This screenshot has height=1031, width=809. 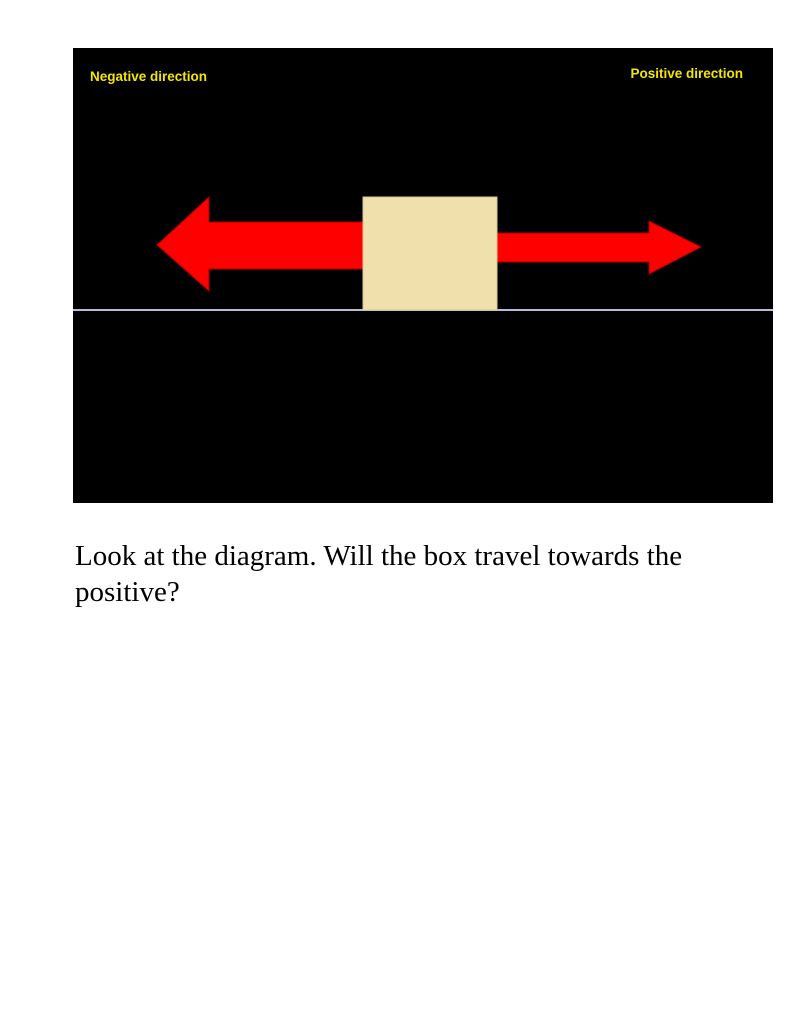 I want to click on positive-direction-label: Positive direction, so click(x=686, y=73).